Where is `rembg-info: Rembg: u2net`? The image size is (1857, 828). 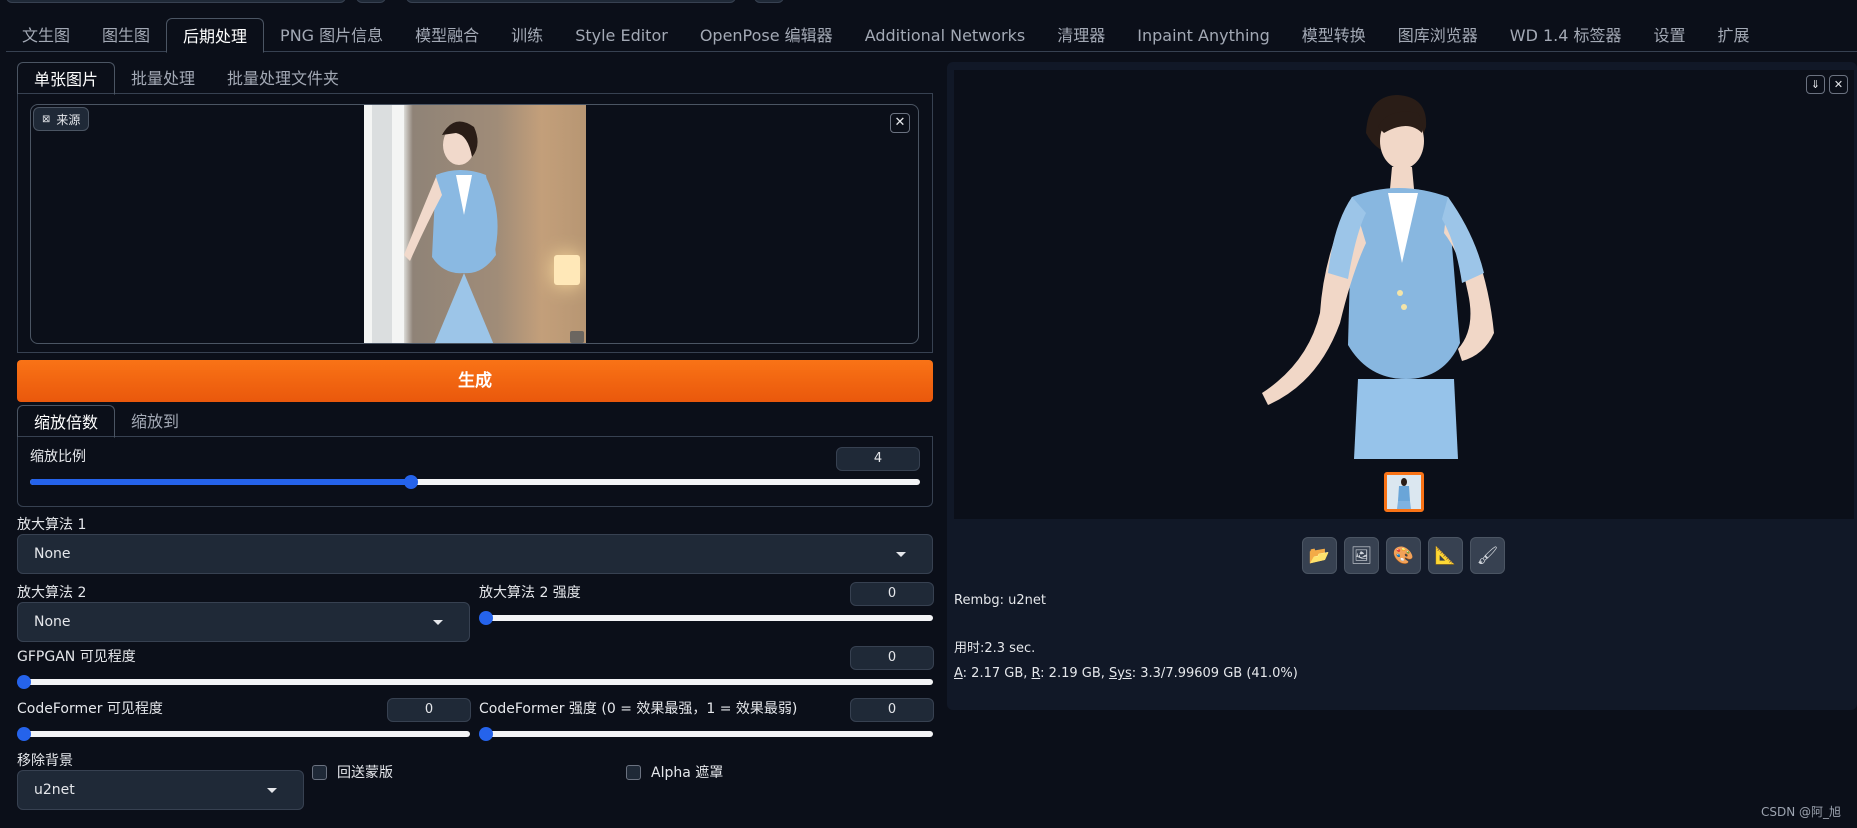 rembg-info: Rembg: u2net is located at coordinates (1000, 600).